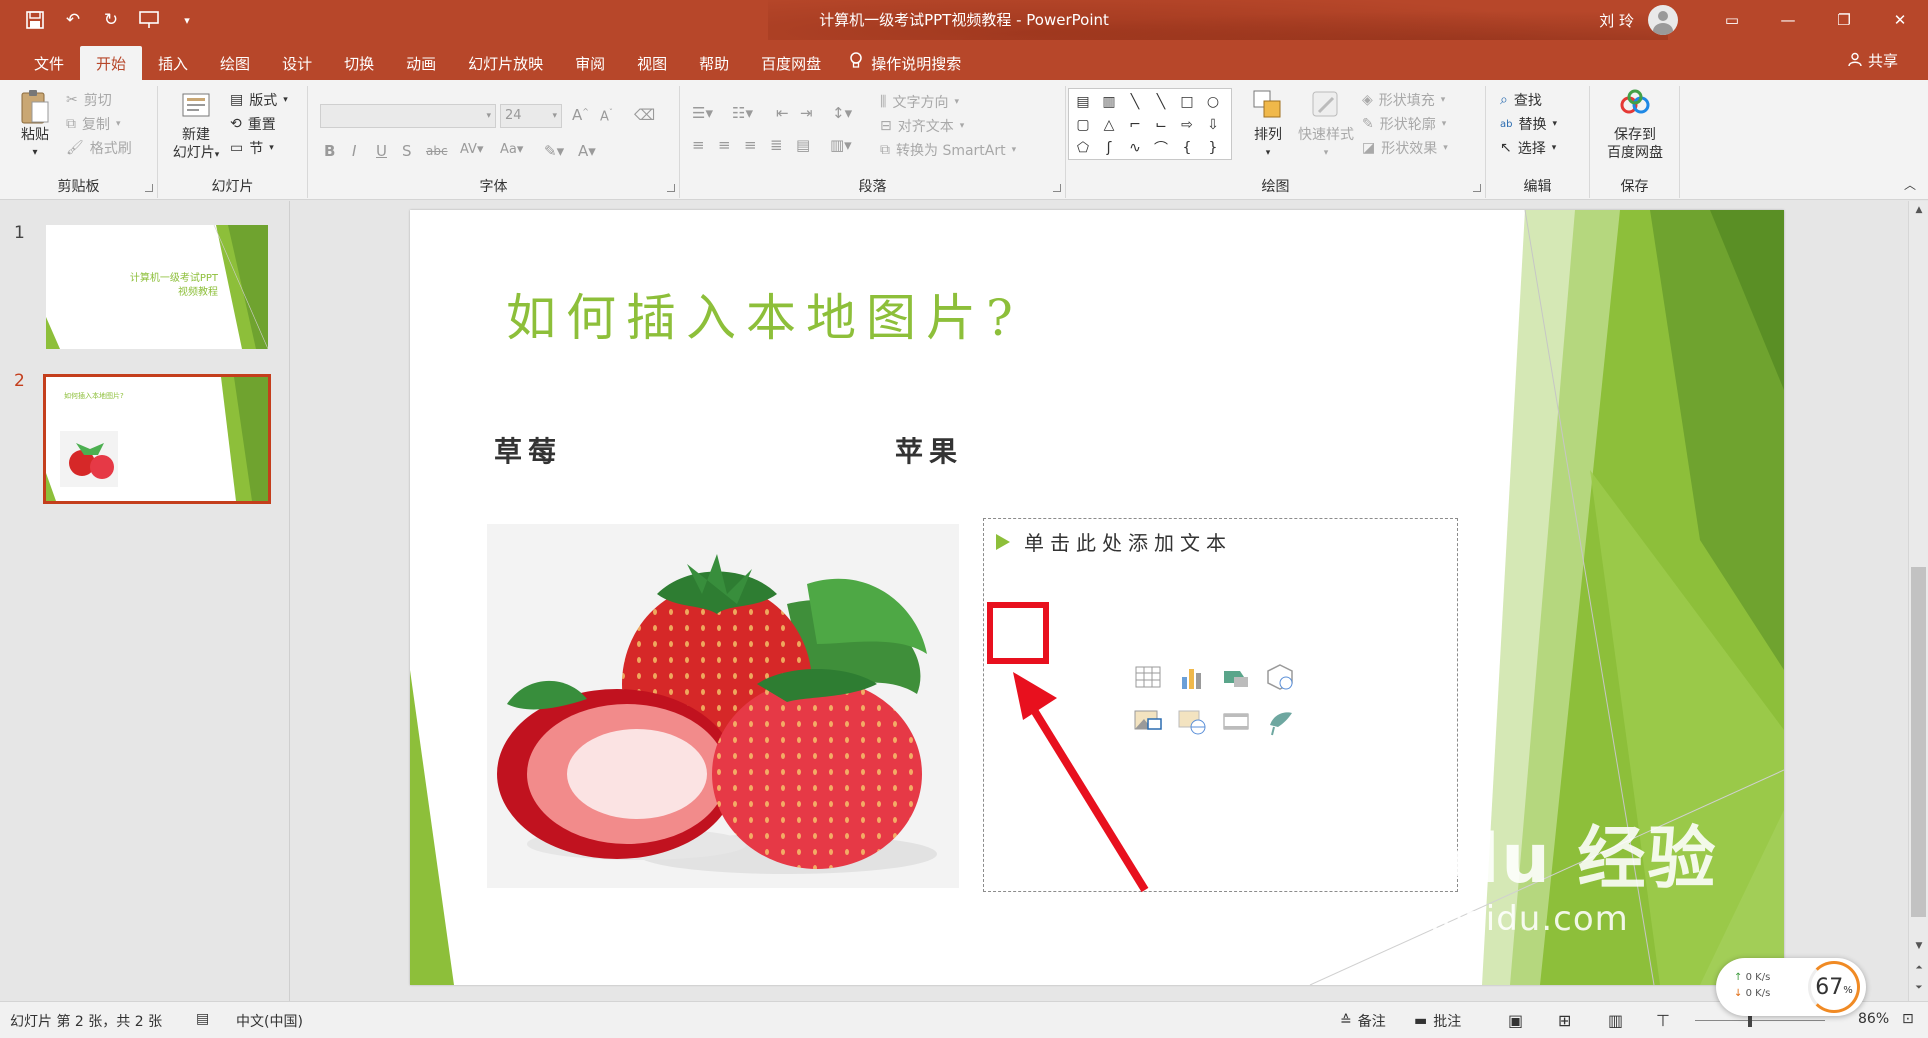  Describe the element at coordinates (1528, 124) in the screenshot. I see `replace-button: ab 替换 ▾` at that location.